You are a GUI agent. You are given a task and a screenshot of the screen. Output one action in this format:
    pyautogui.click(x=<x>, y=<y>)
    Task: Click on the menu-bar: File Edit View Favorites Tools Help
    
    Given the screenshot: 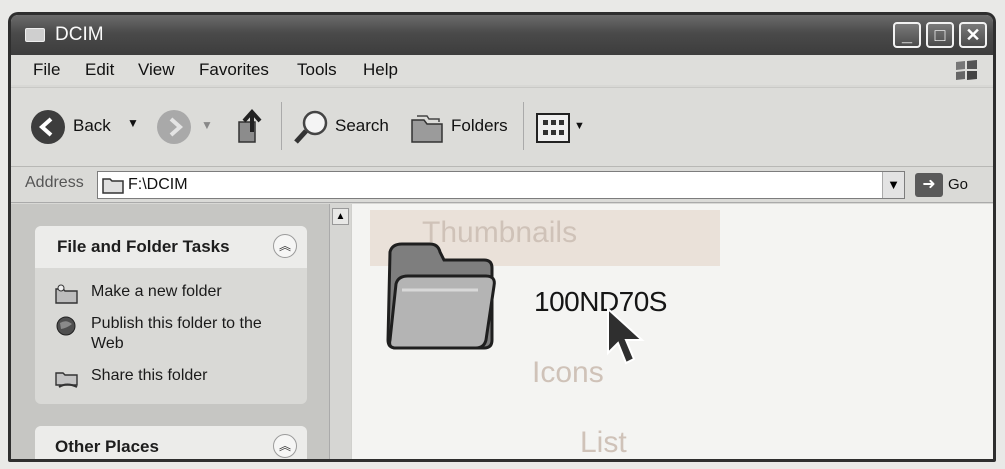 What is the action you would take?
    pyautogui.click(x=502, y=70)
    